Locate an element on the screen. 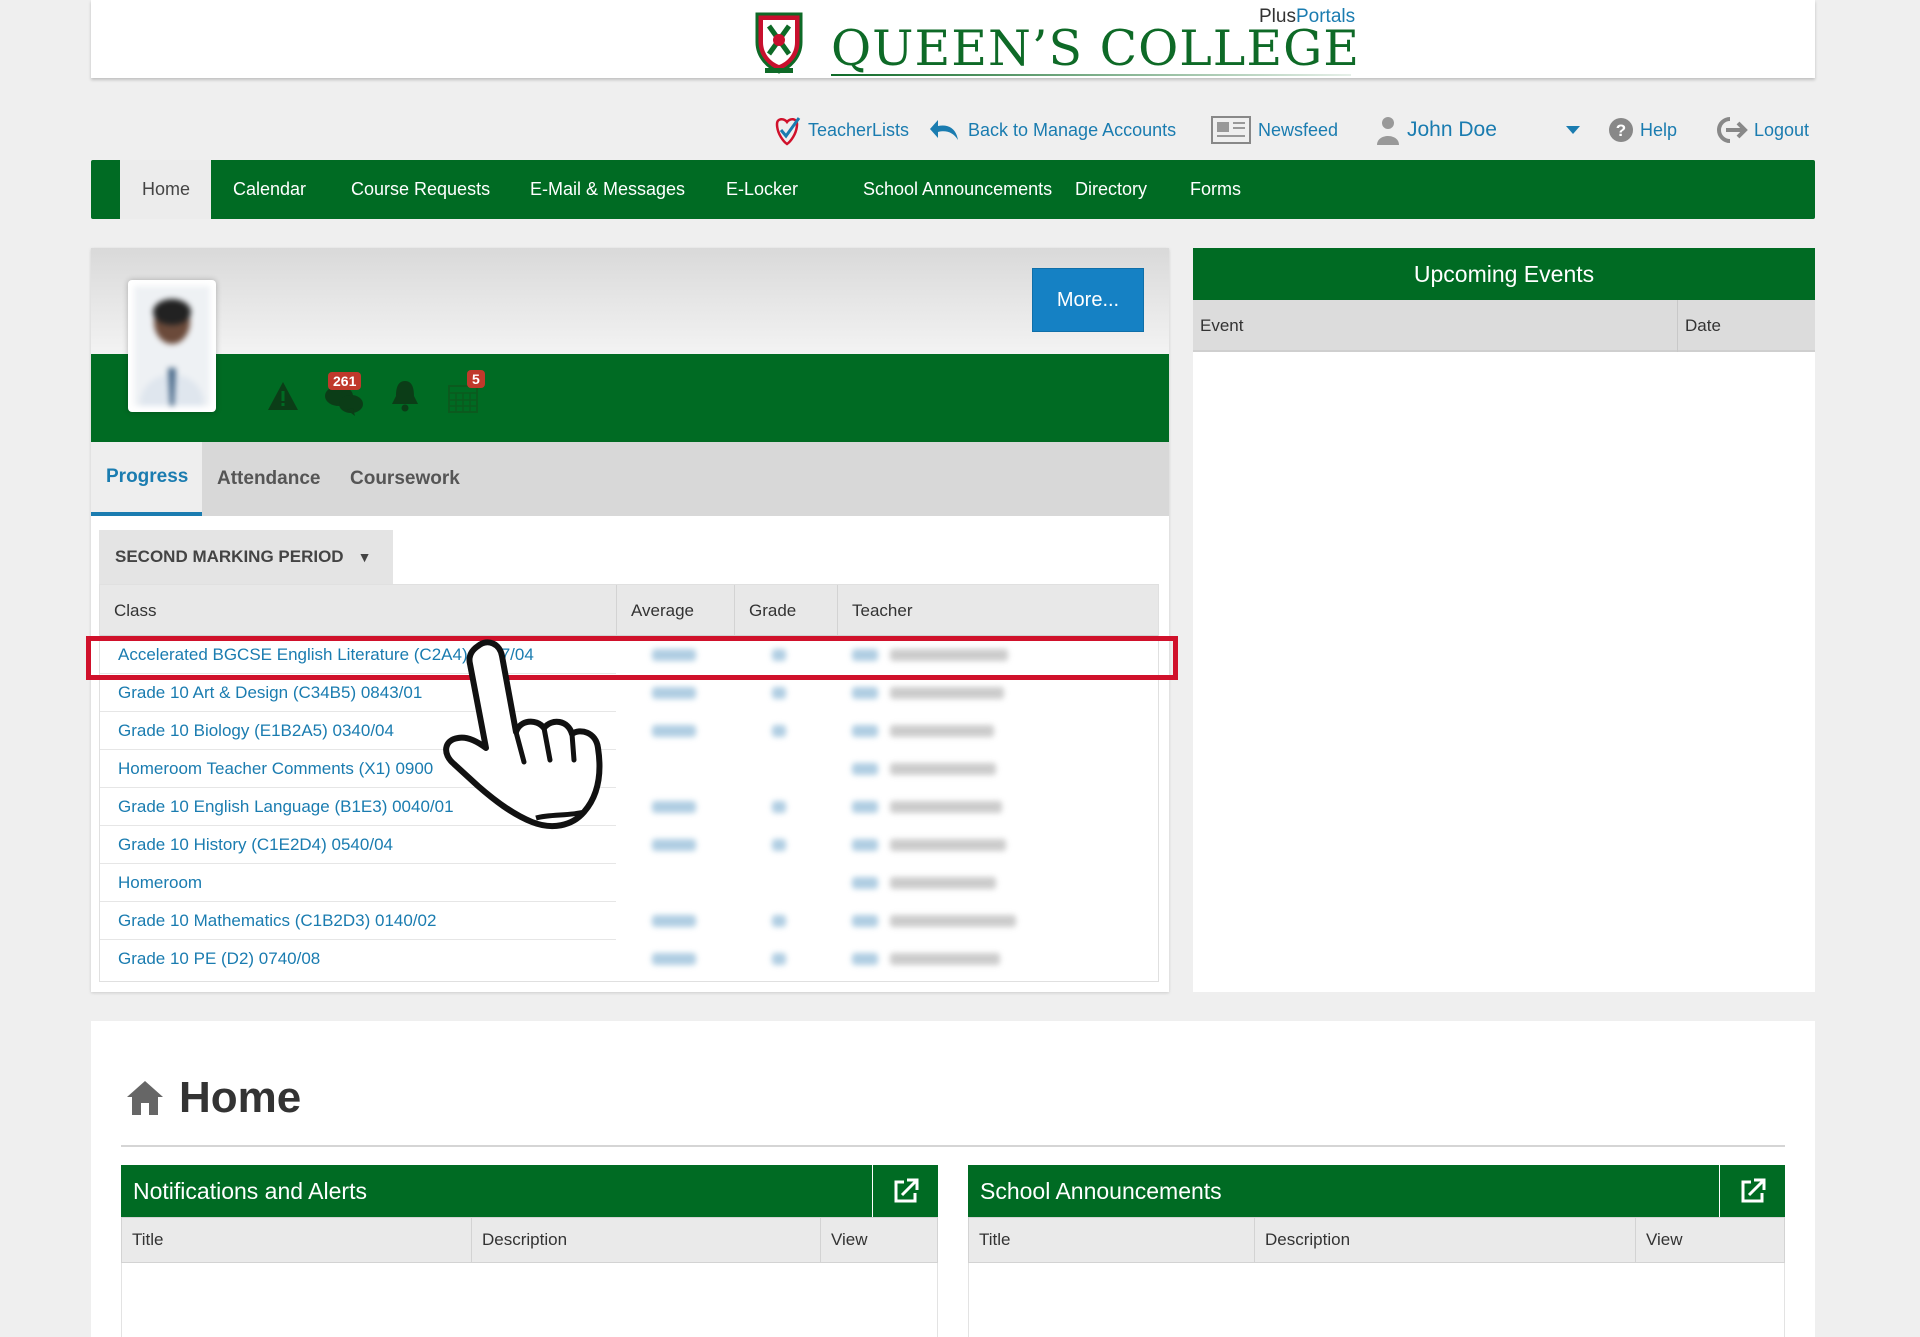  teacherlists-icon is located at coordinates (788, 131).